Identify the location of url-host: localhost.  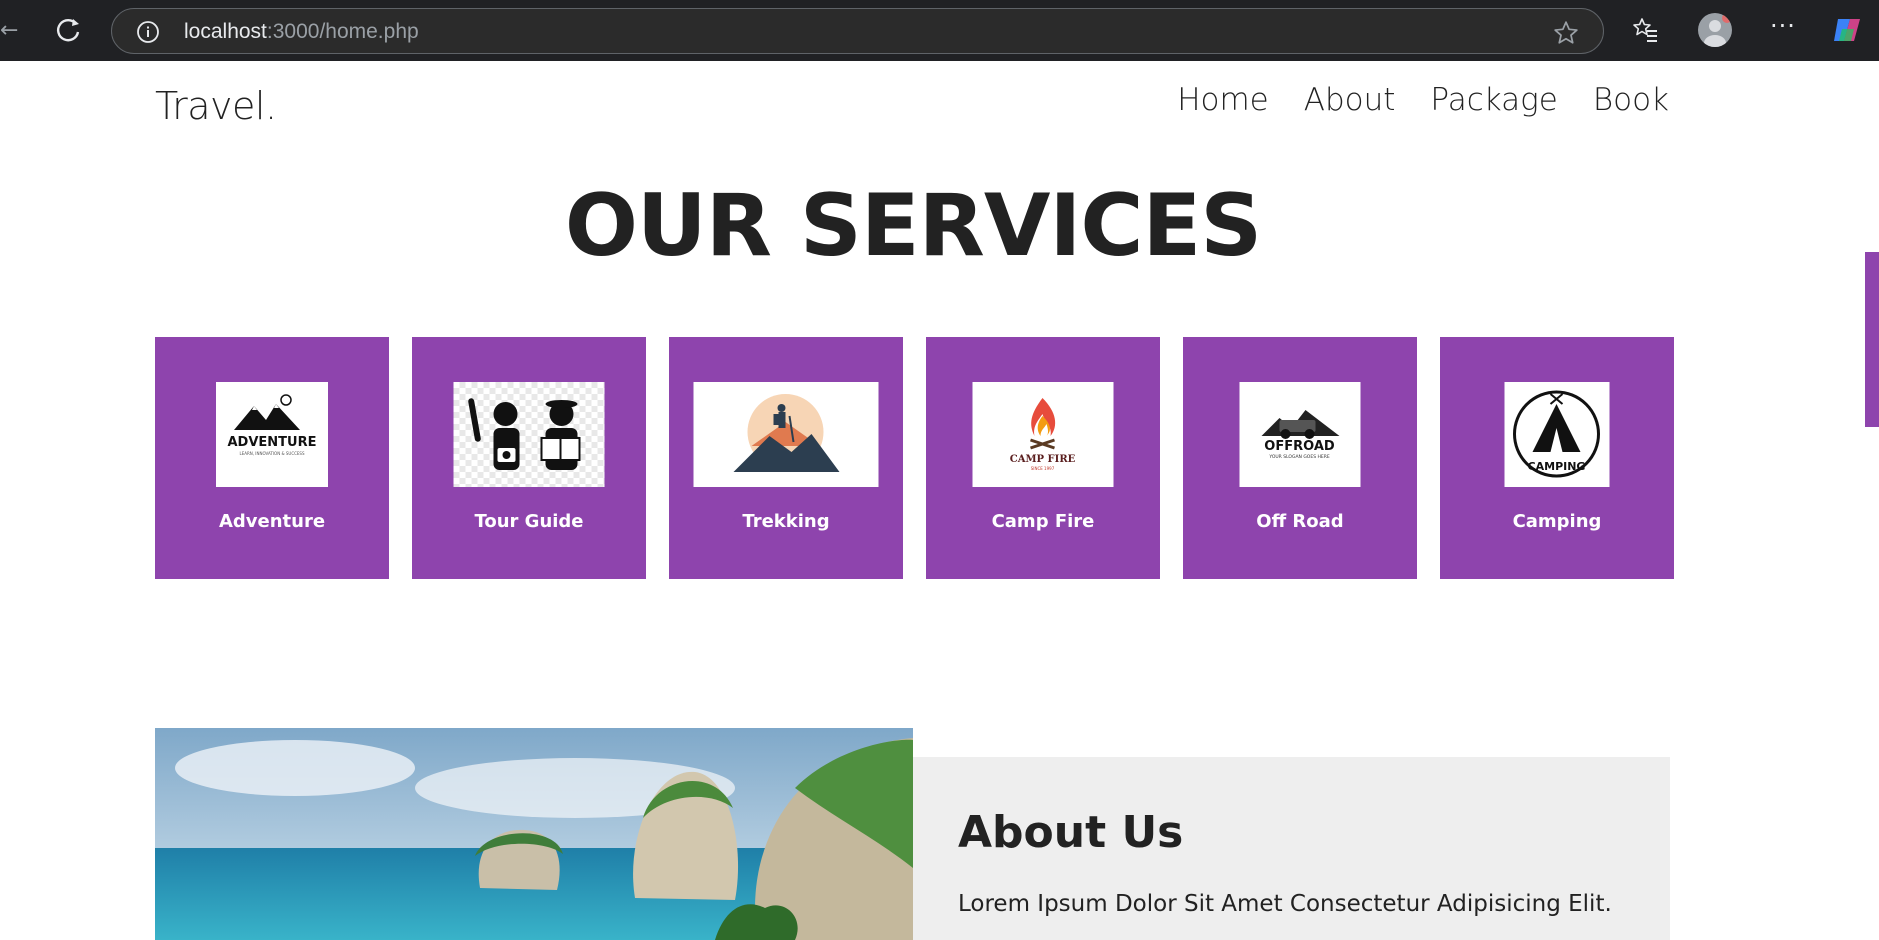
(225, 31).